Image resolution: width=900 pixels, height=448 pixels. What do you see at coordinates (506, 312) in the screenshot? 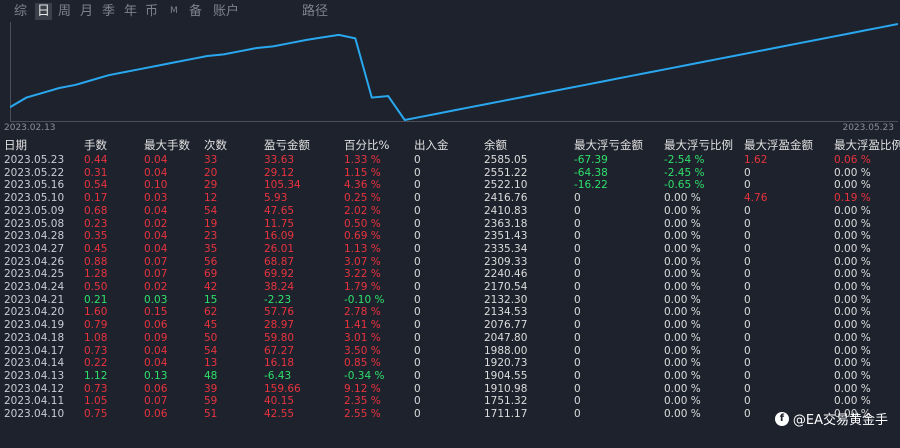
I see `cell-balance: 2134.53` at bounding box center [506, 312].